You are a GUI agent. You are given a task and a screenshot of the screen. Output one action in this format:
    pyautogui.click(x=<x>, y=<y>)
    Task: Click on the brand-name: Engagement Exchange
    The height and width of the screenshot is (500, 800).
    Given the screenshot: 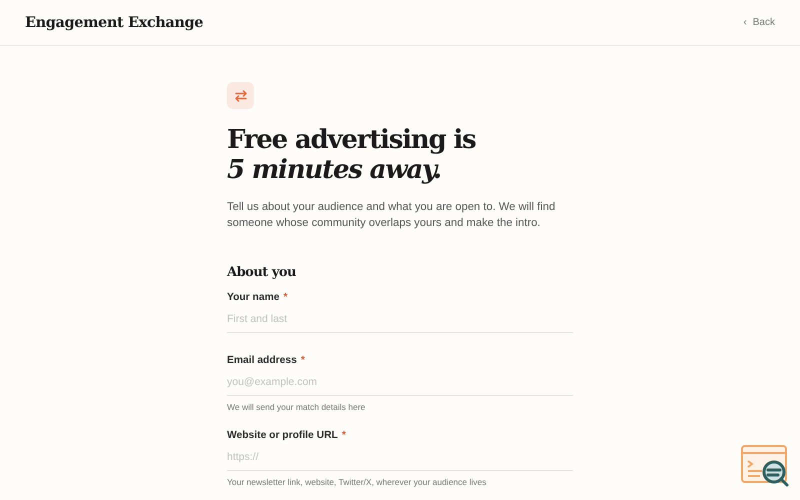 What is the action you would take?
    pyautogui.click(x=114, y=22)
    